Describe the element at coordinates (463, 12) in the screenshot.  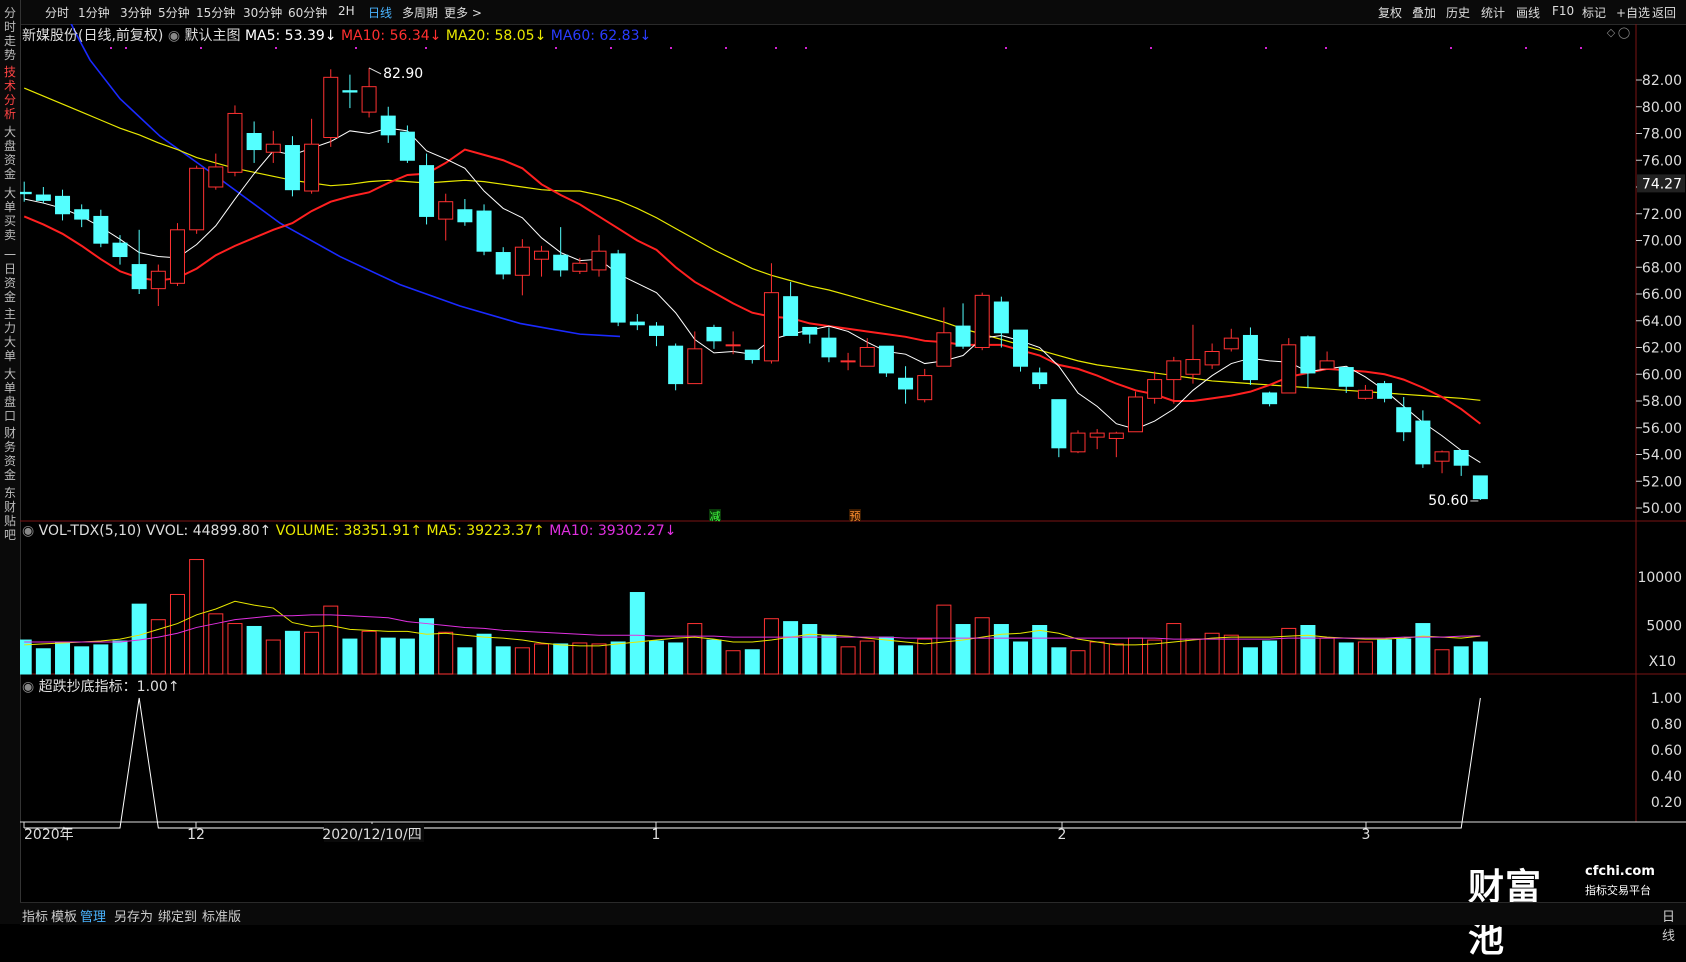
I see `period-tab-10: 更多 >` at that location.